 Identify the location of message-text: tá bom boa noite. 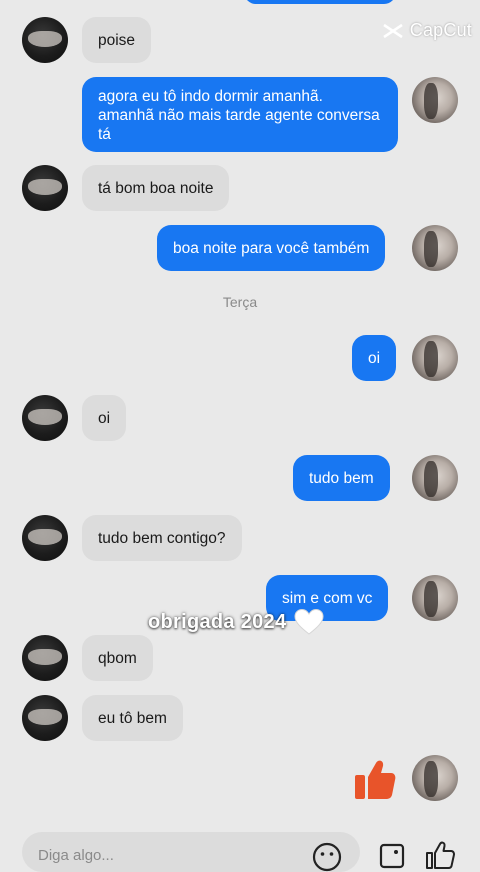
(156, 188).